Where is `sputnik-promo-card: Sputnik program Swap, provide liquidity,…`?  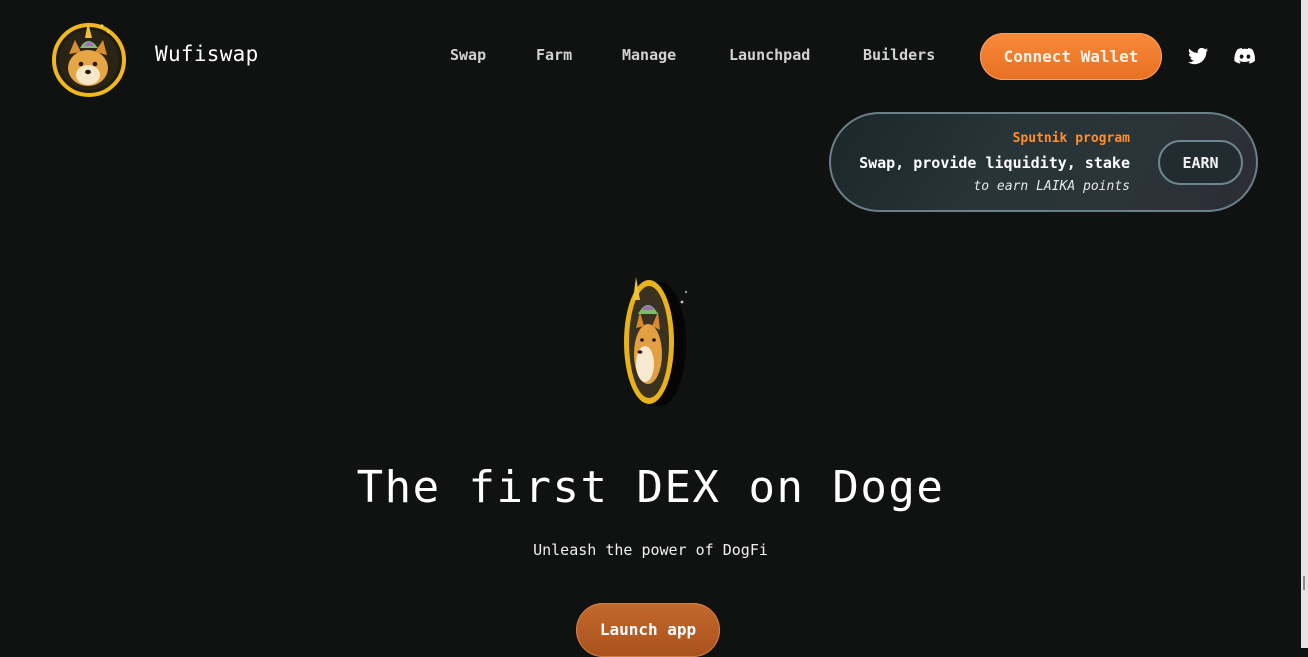
sputnik-promo-card: Sputnik program Swap, provide liquidity,… is located at coordinates (1043, 162).